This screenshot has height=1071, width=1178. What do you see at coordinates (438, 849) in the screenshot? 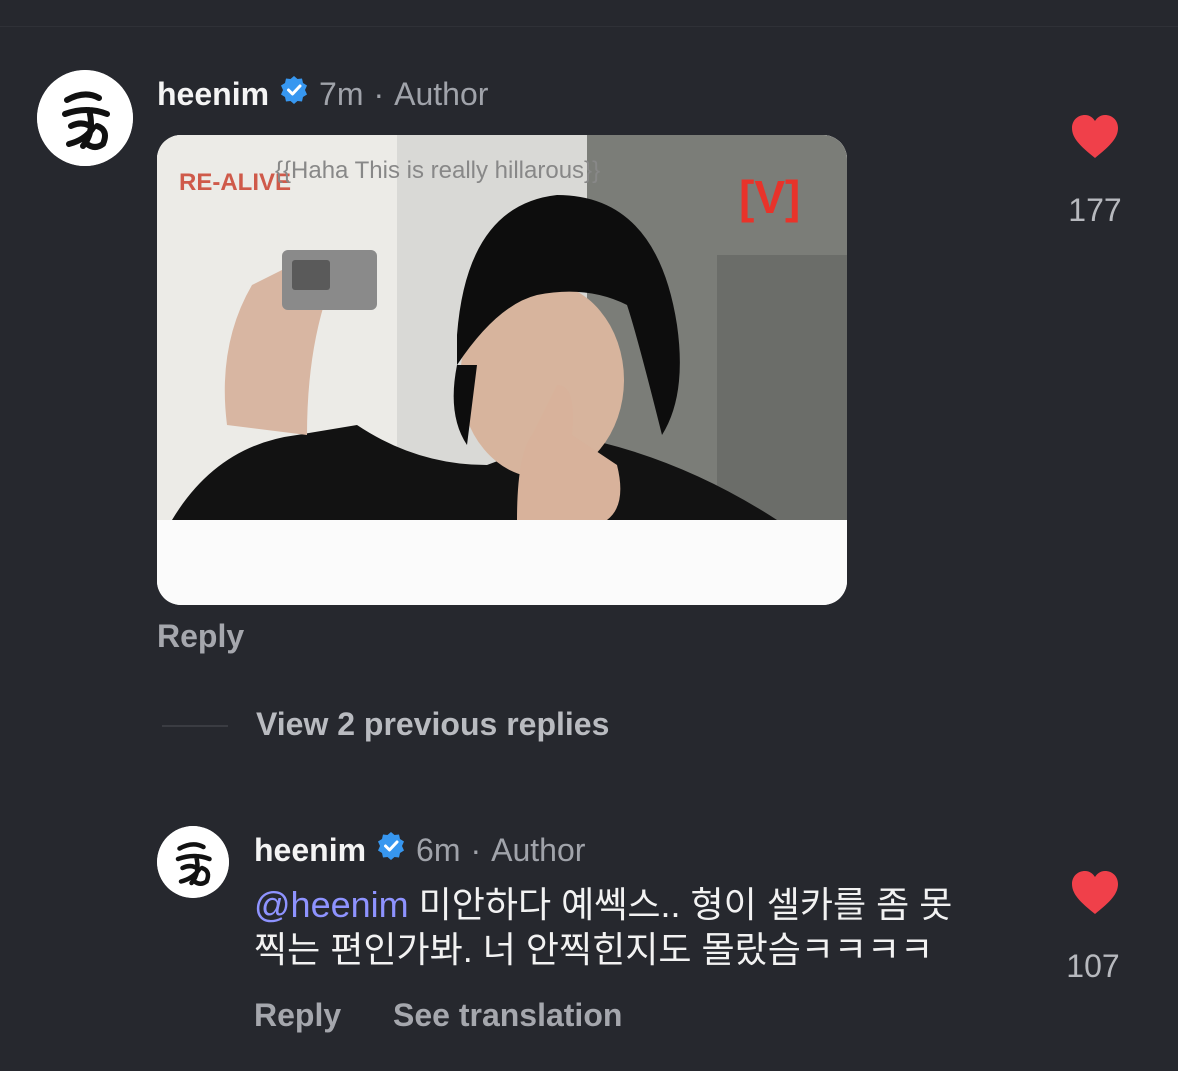
I see `reply-timestamp: 6m` at bounding box center [438, 849].